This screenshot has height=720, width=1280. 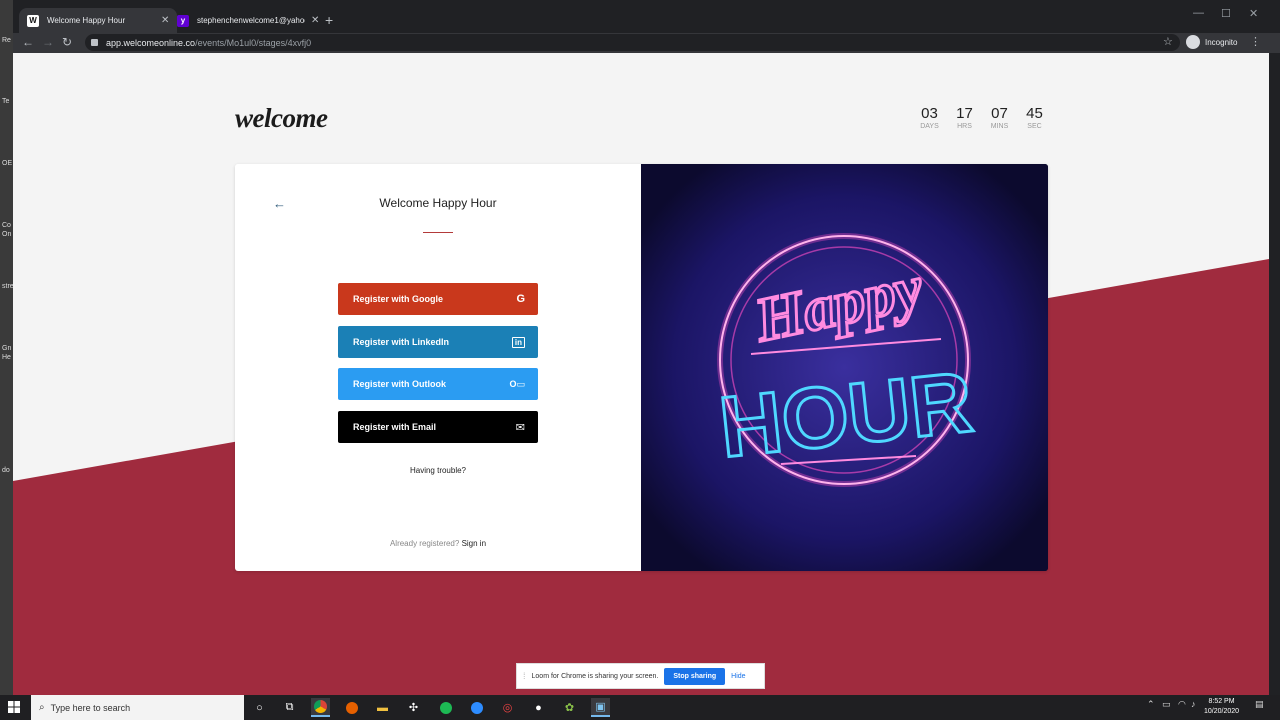 What do you see at coordinates (1166, 704) in the screenshot?
I see `battery-icon: ▭` at bounding box center [1166, 704].